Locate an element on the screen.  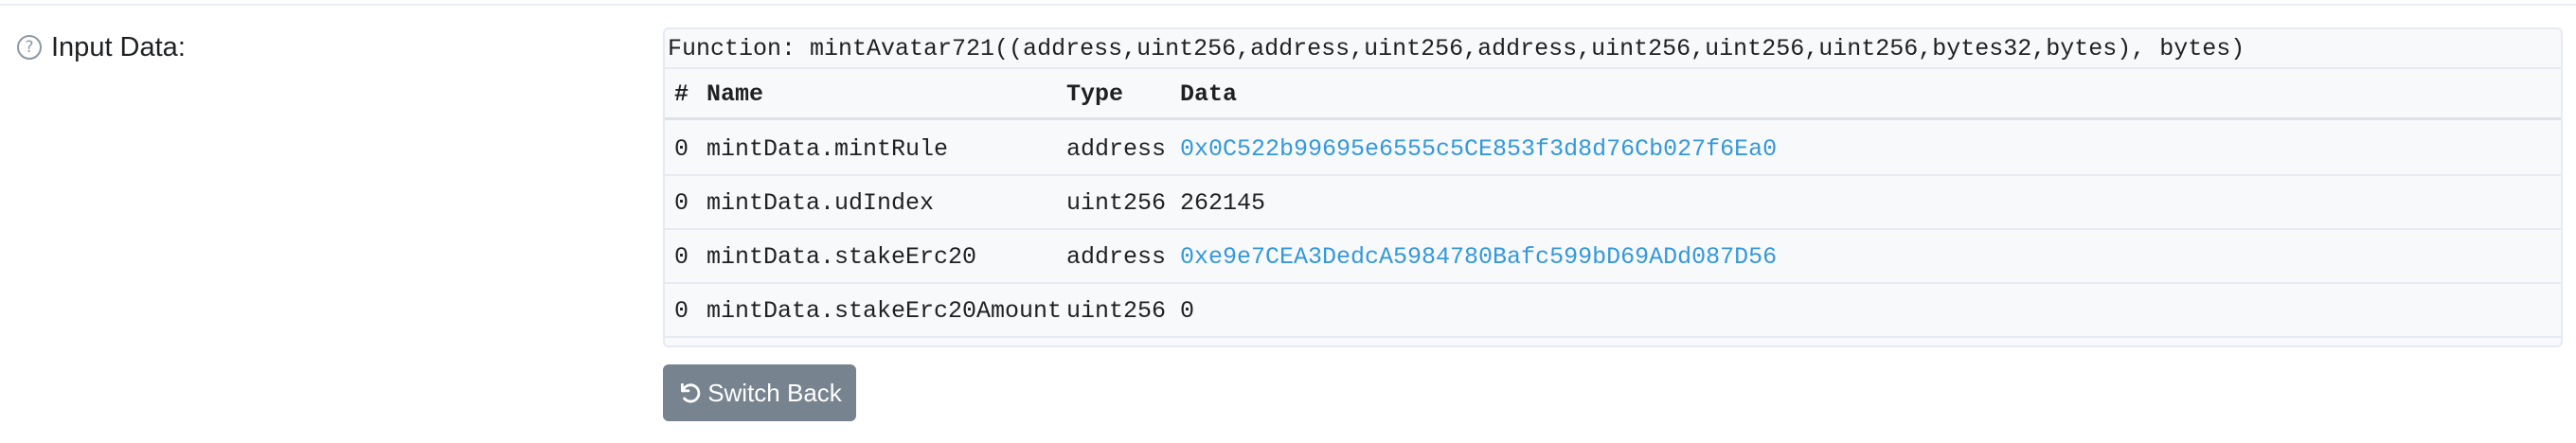
param-name: mintData.stakeErc20Amount is located at coordinates (885, 311).